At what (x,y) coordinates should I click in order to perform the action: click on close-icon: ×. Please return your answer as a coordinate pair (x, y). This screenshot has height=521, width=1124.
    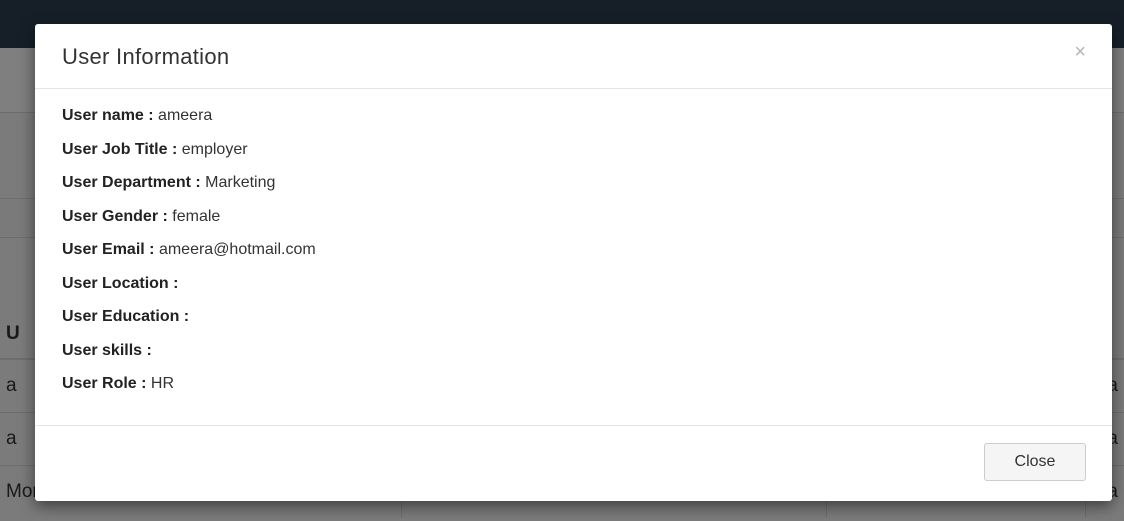
    Looking at the image, I should click on (1080, 52).